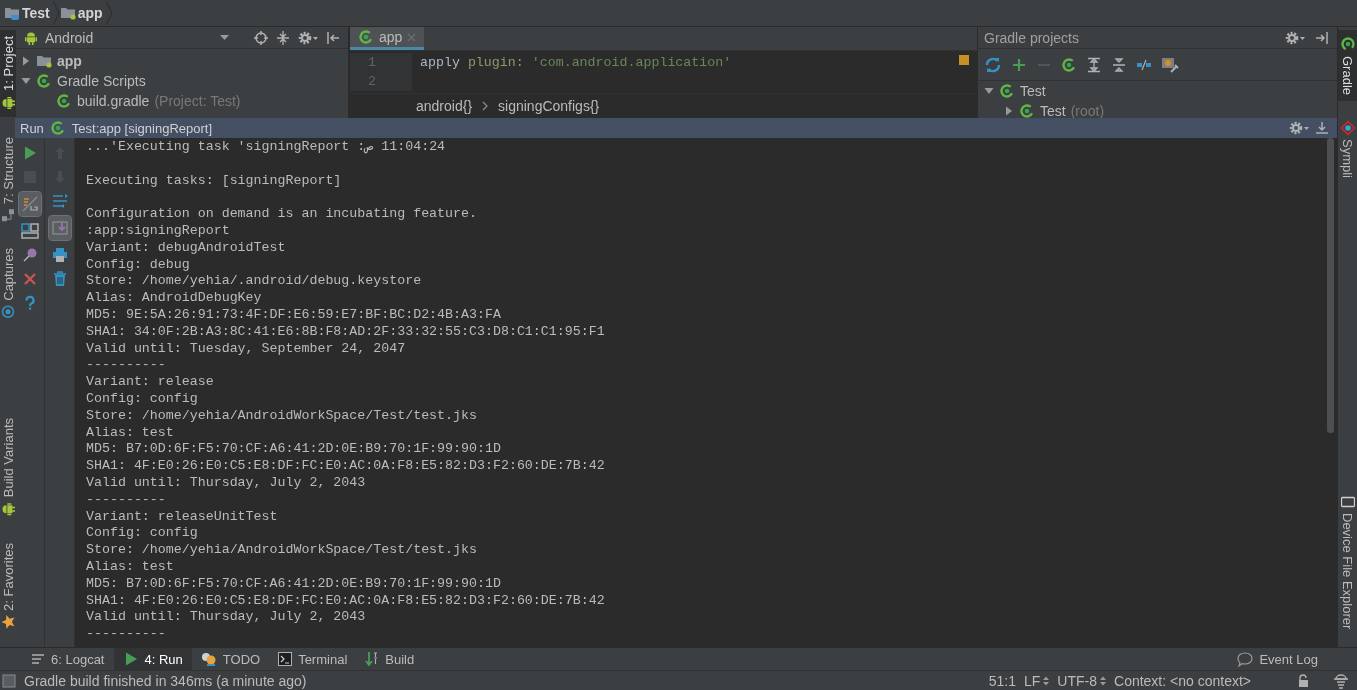 This screenshot has height=690, width=1357. I want to click on tree-item-note: (root), so click(1087, 110).